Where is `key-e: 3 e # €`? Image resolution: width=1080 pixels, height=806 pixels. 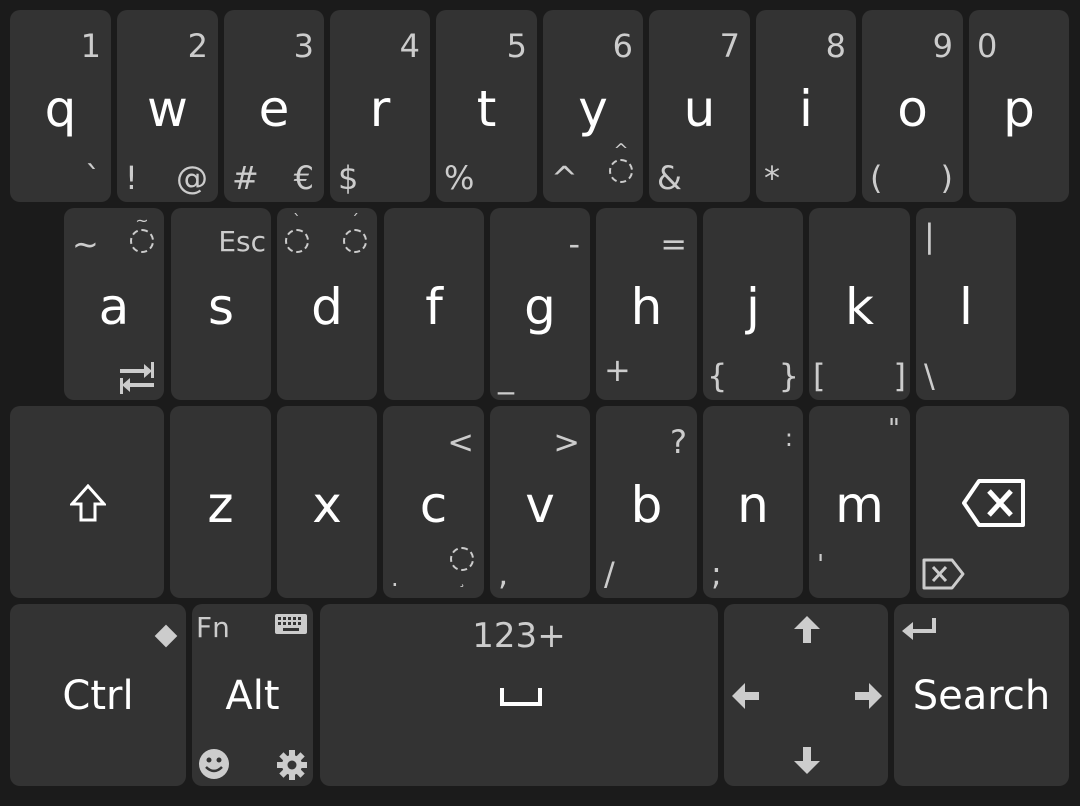
key-e: 3 e # € is located at coordinates (274, 106).